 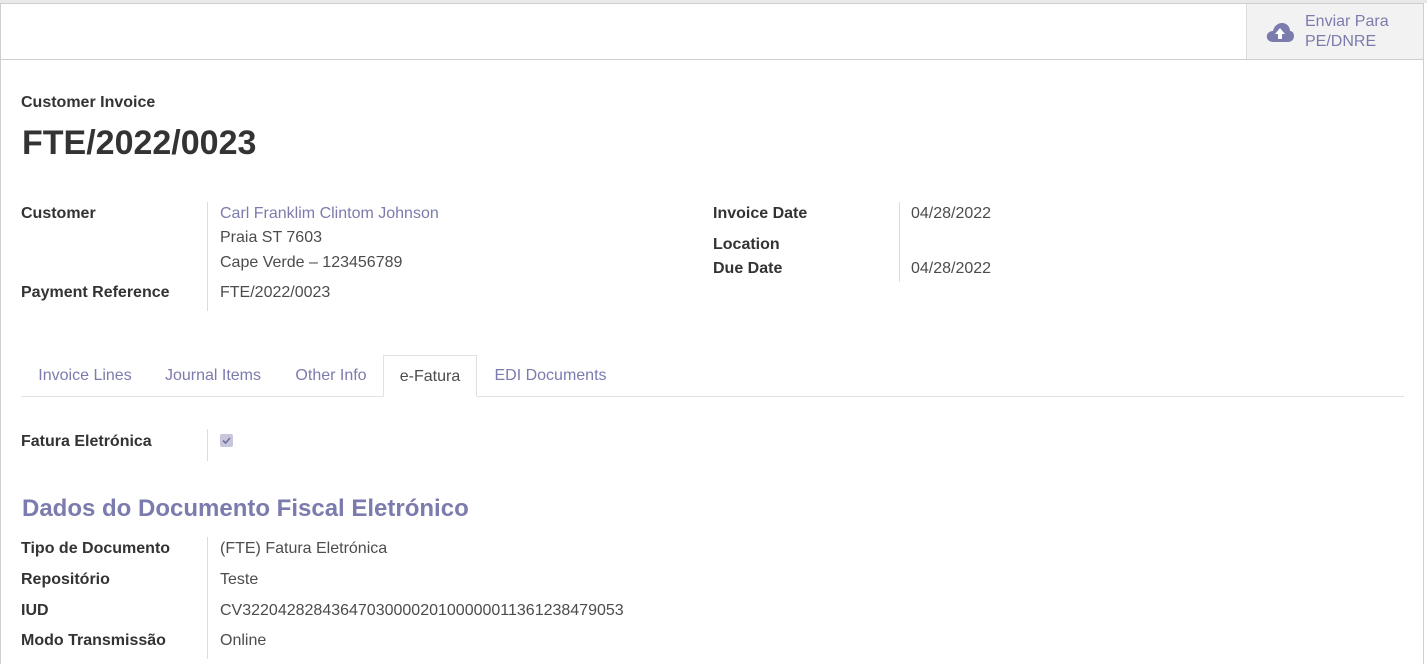 What do you see at coordinates (329, 214) in the screenshot?
I see `customer-link: Carl Franklim Clintom Johnson` at bounding box center [329, 214].